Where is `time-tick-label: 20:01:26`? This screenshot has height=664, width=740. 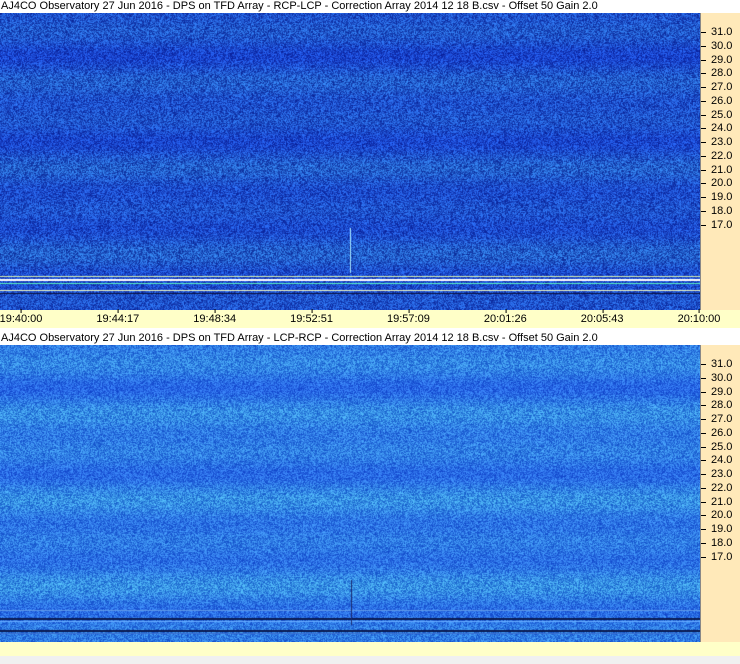
time-tick-label: 20:01:26 is located at coordinates (505, 317).